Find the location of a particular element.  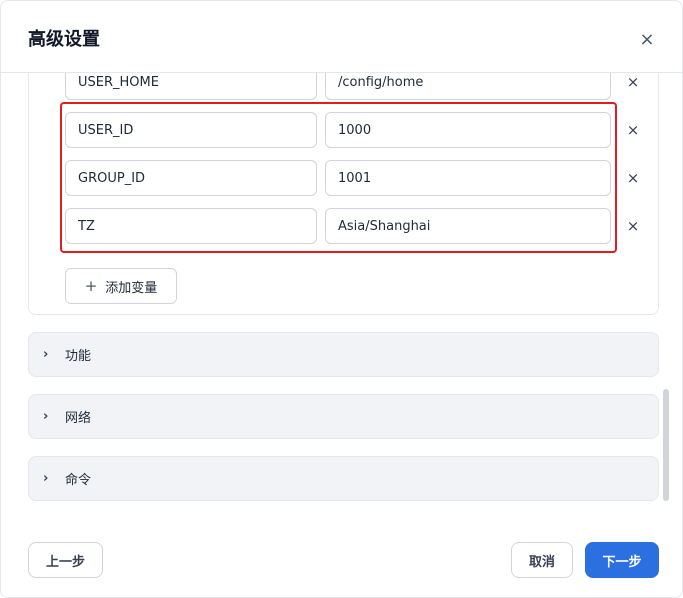

add-variable-label: 添加变量 is located at coordinates (131, 288).